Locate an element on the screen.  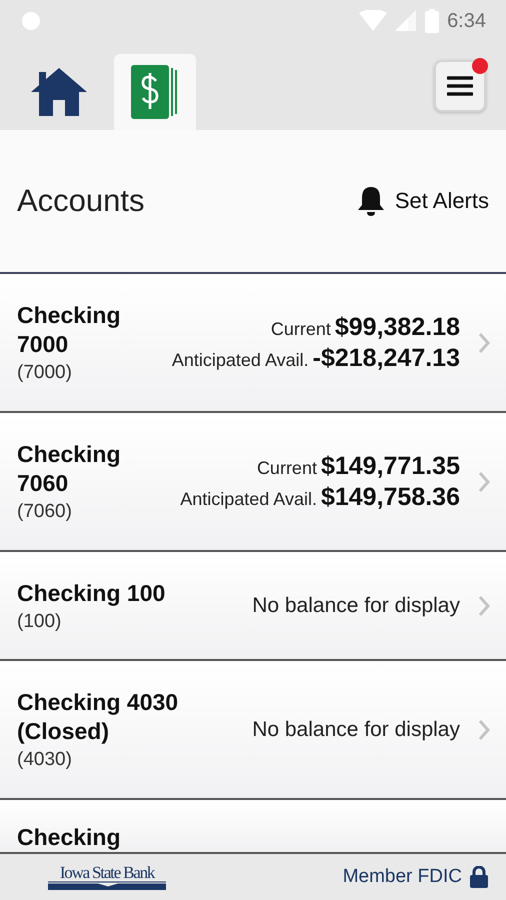
account-number: (4030) is located at coordinates (45, 760).